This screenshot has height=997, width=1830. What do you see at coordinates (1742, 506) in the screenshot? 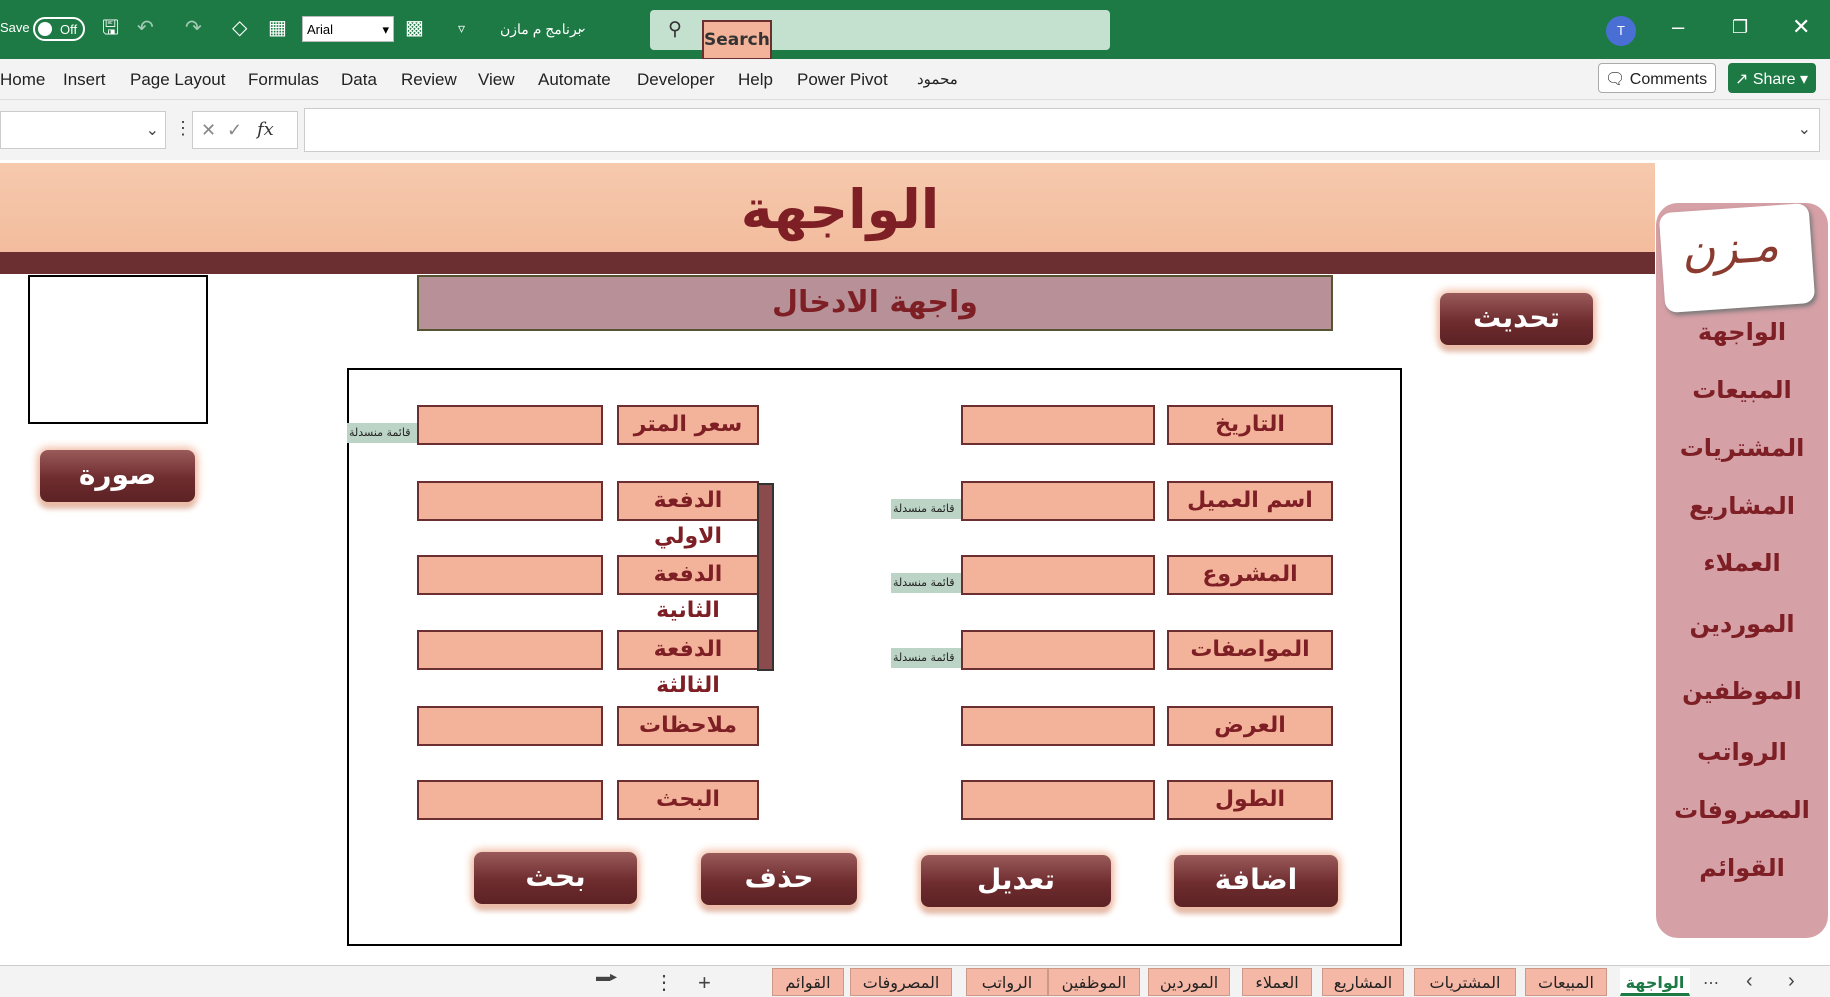
I see `sidebar-item-projects: المشاريع` at bounding box center [1742, 506].